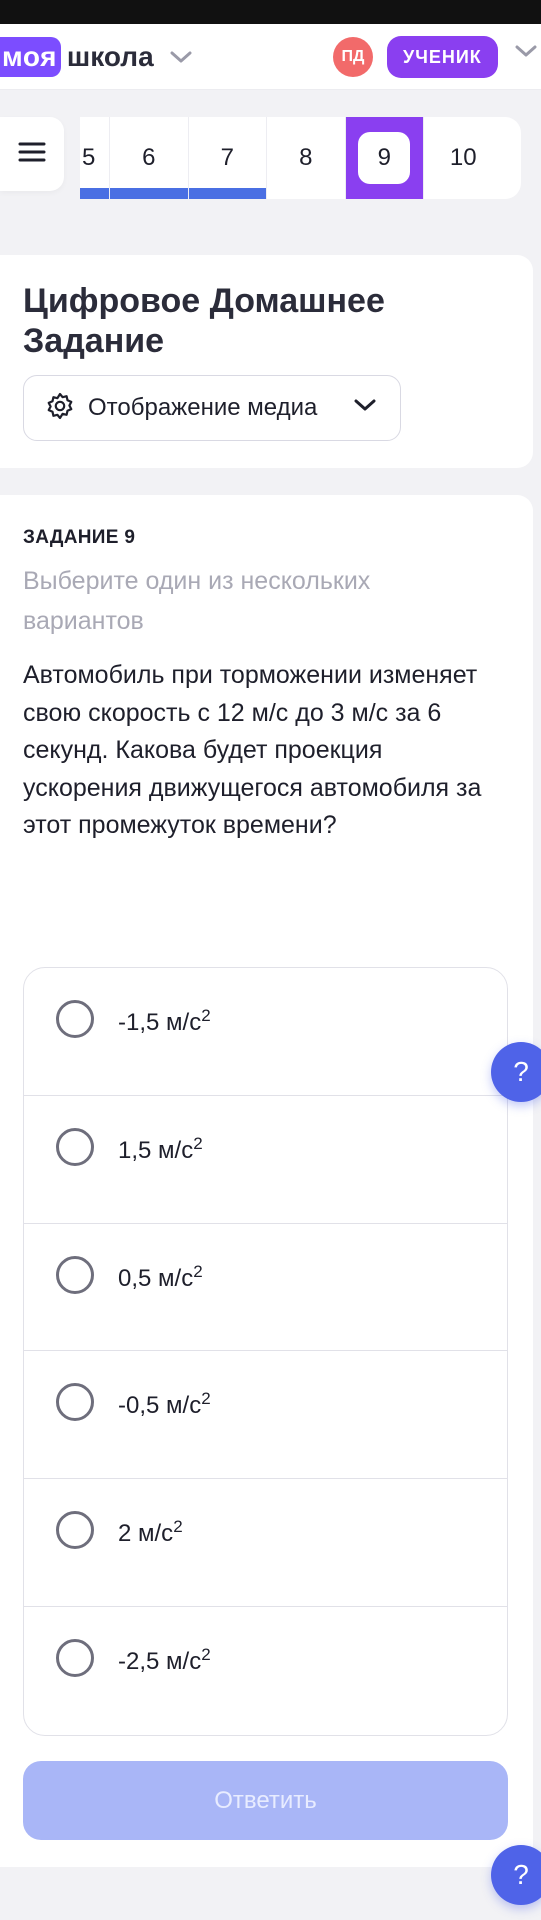  What do you see at coordinates (270, 57) in the screenshot?
I see `top-bar: моя школа ПД УЧЕНИК` at bounding box center [270, 57].